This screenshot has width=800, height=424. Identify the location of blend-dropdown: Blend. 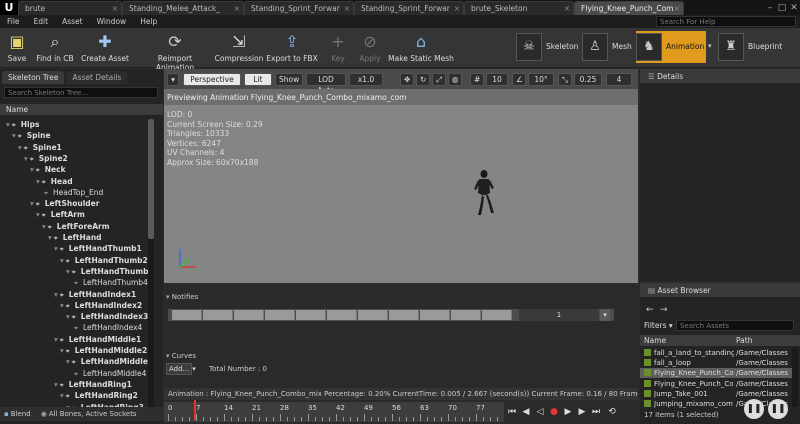
(21, 414).